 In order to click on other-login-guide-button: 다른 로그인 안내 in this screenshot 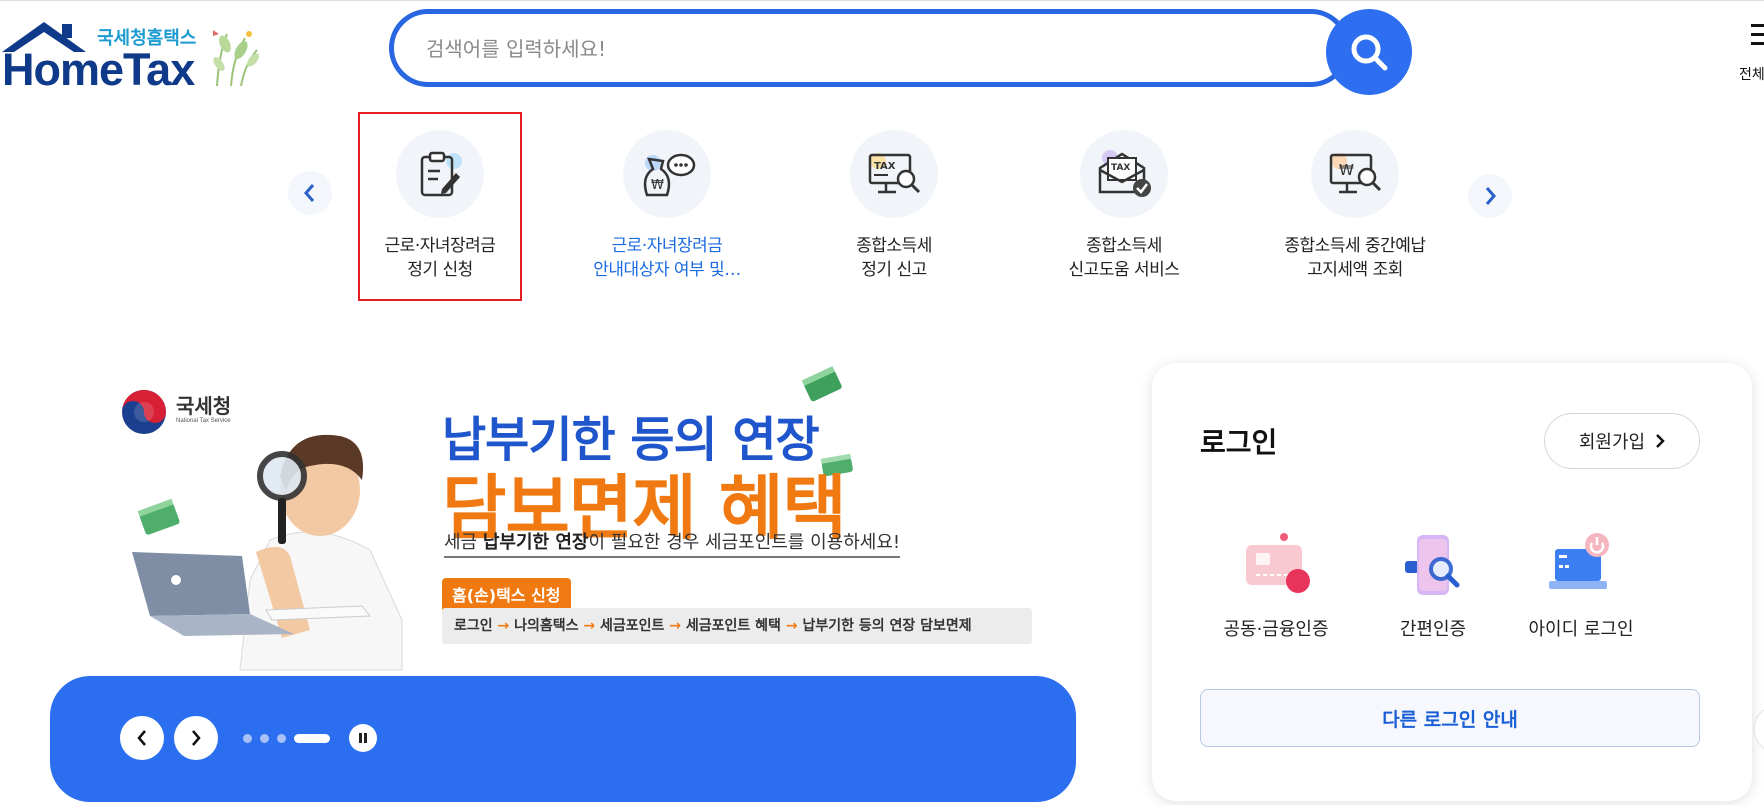, I will do `click(1450, 718)`.